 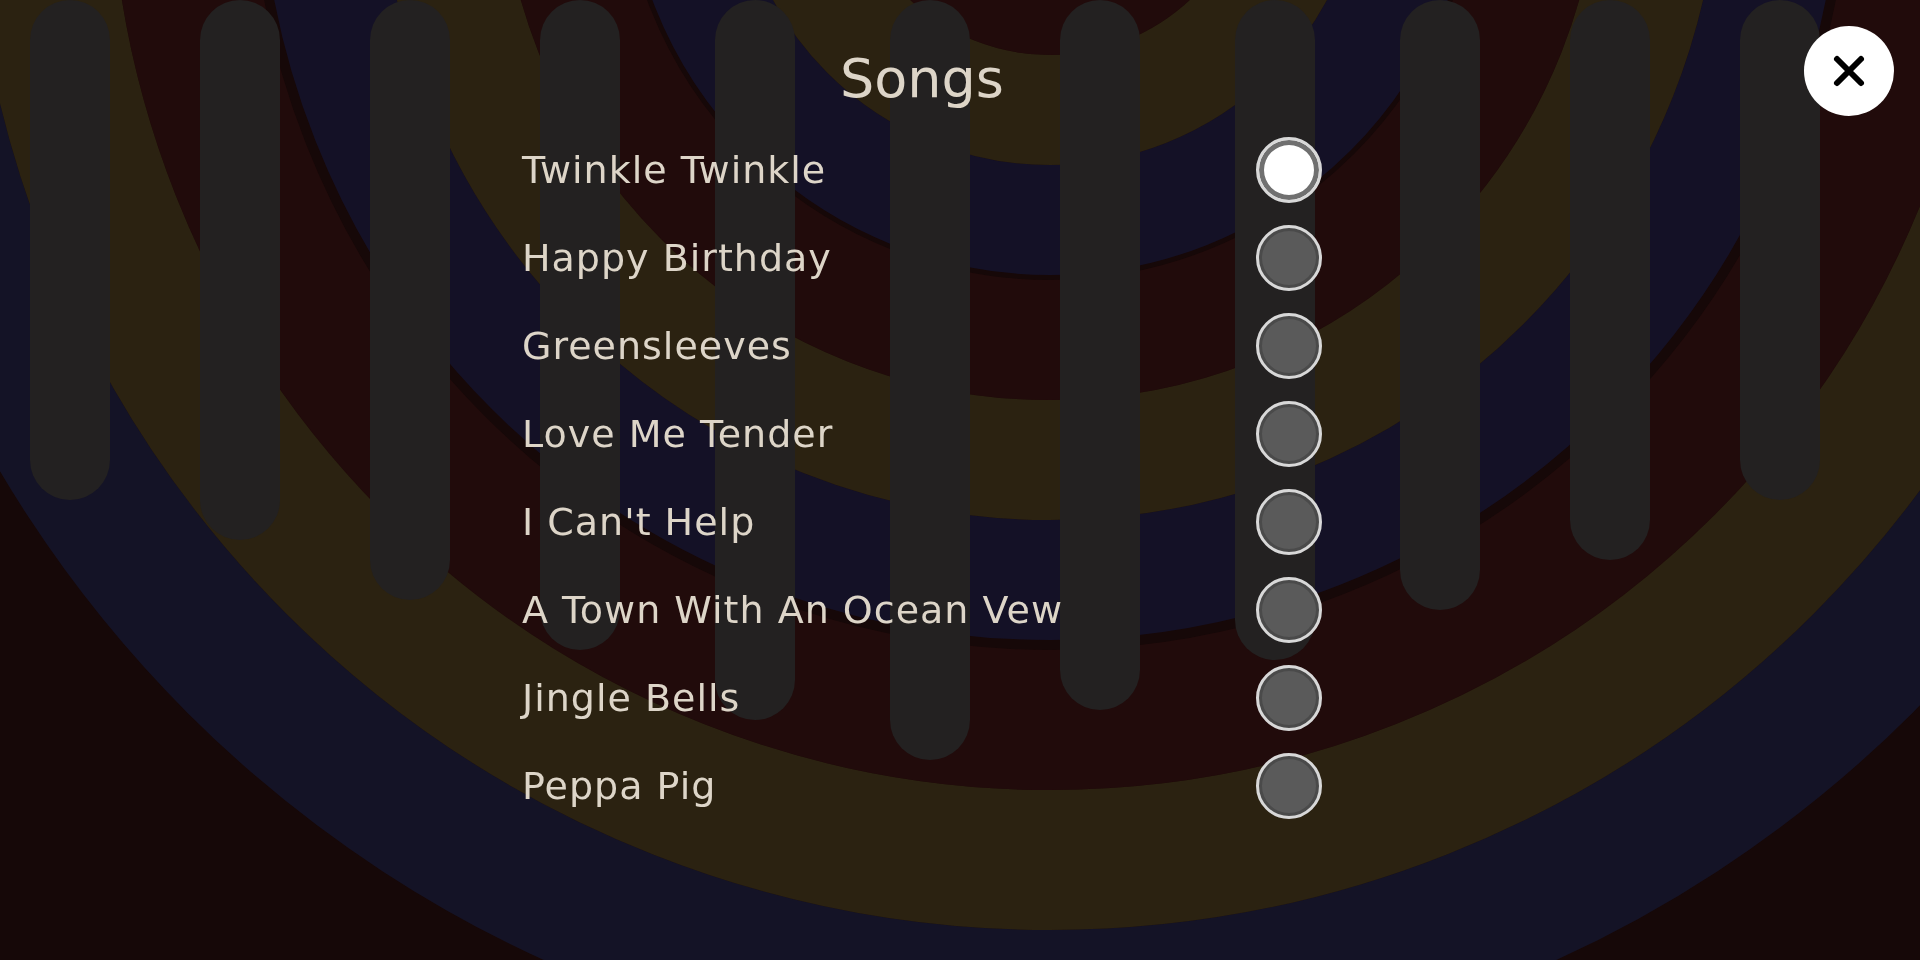 I want to click on song-title: I Can't Help, so click(x=639, y=522).